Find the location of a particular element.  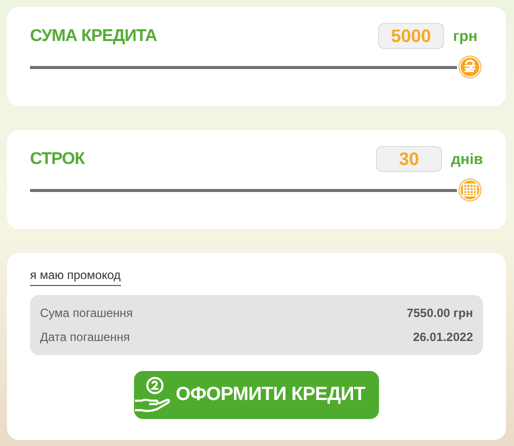

slider-label: СТРОК is located at coordinates (58, 159).